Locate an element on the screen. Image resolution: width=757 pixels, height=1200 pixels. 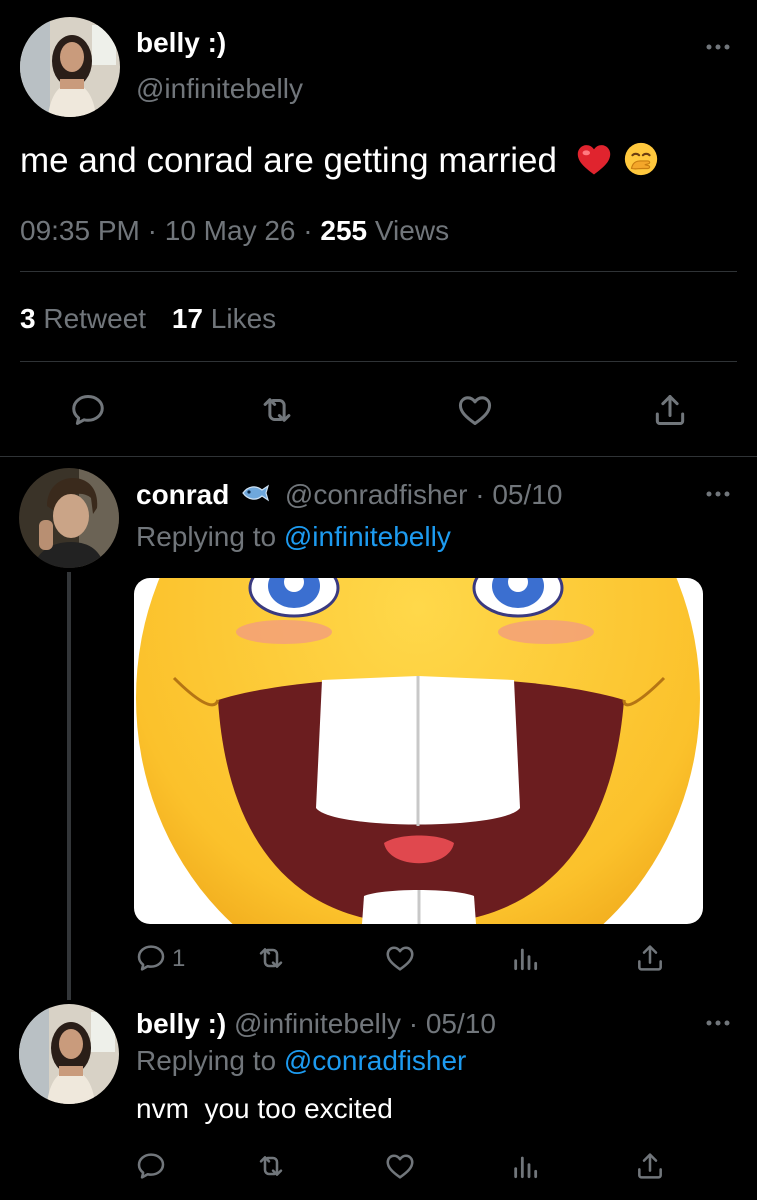
likes-stat: 17 Likes is located at coordinates (224, 318).